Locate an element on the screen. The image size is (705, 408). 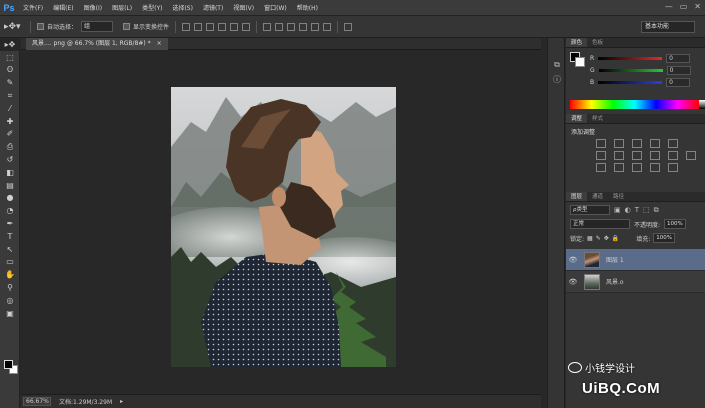
auto-select-dropdown: 组 is located at coordinates (97, 26).